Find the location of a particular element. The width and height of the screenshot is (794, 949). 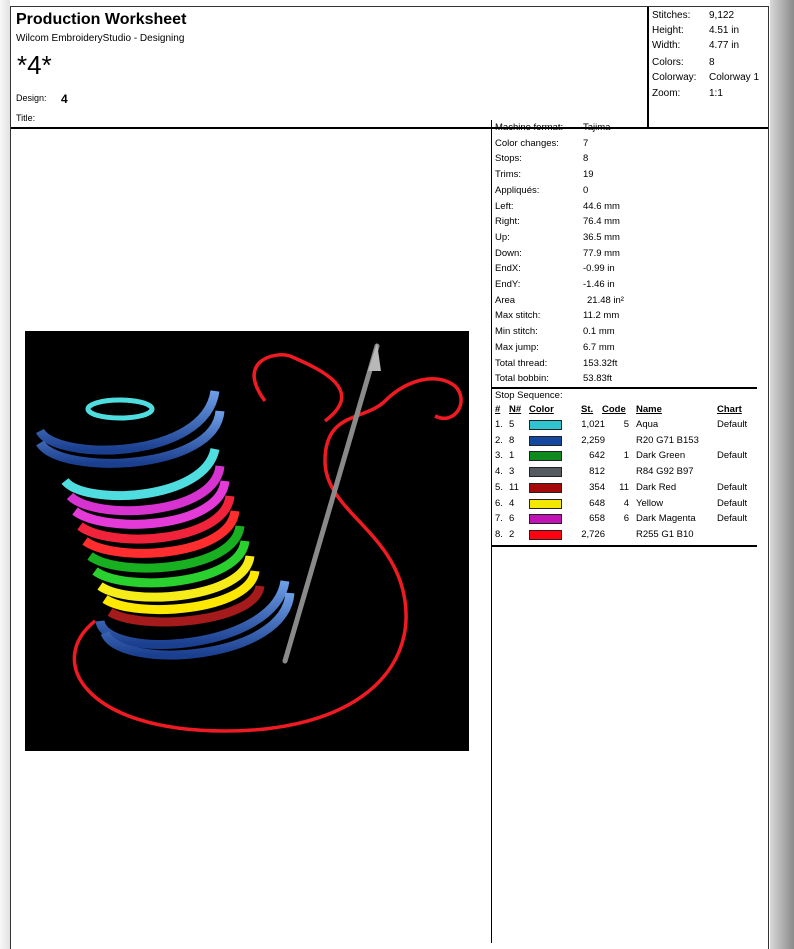

seq-row-stitches: 1,021 is located at coordinates (593, 424).